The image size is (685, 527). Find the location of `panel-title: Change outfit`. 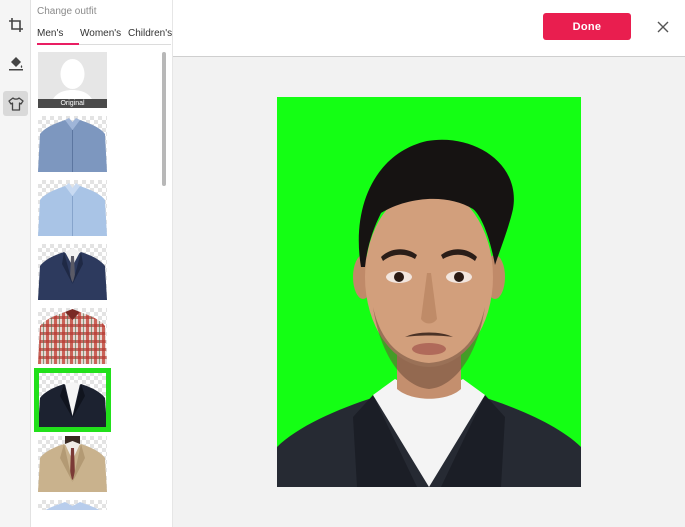

panel-title: Change outfit is located at coordinates (67, 11).